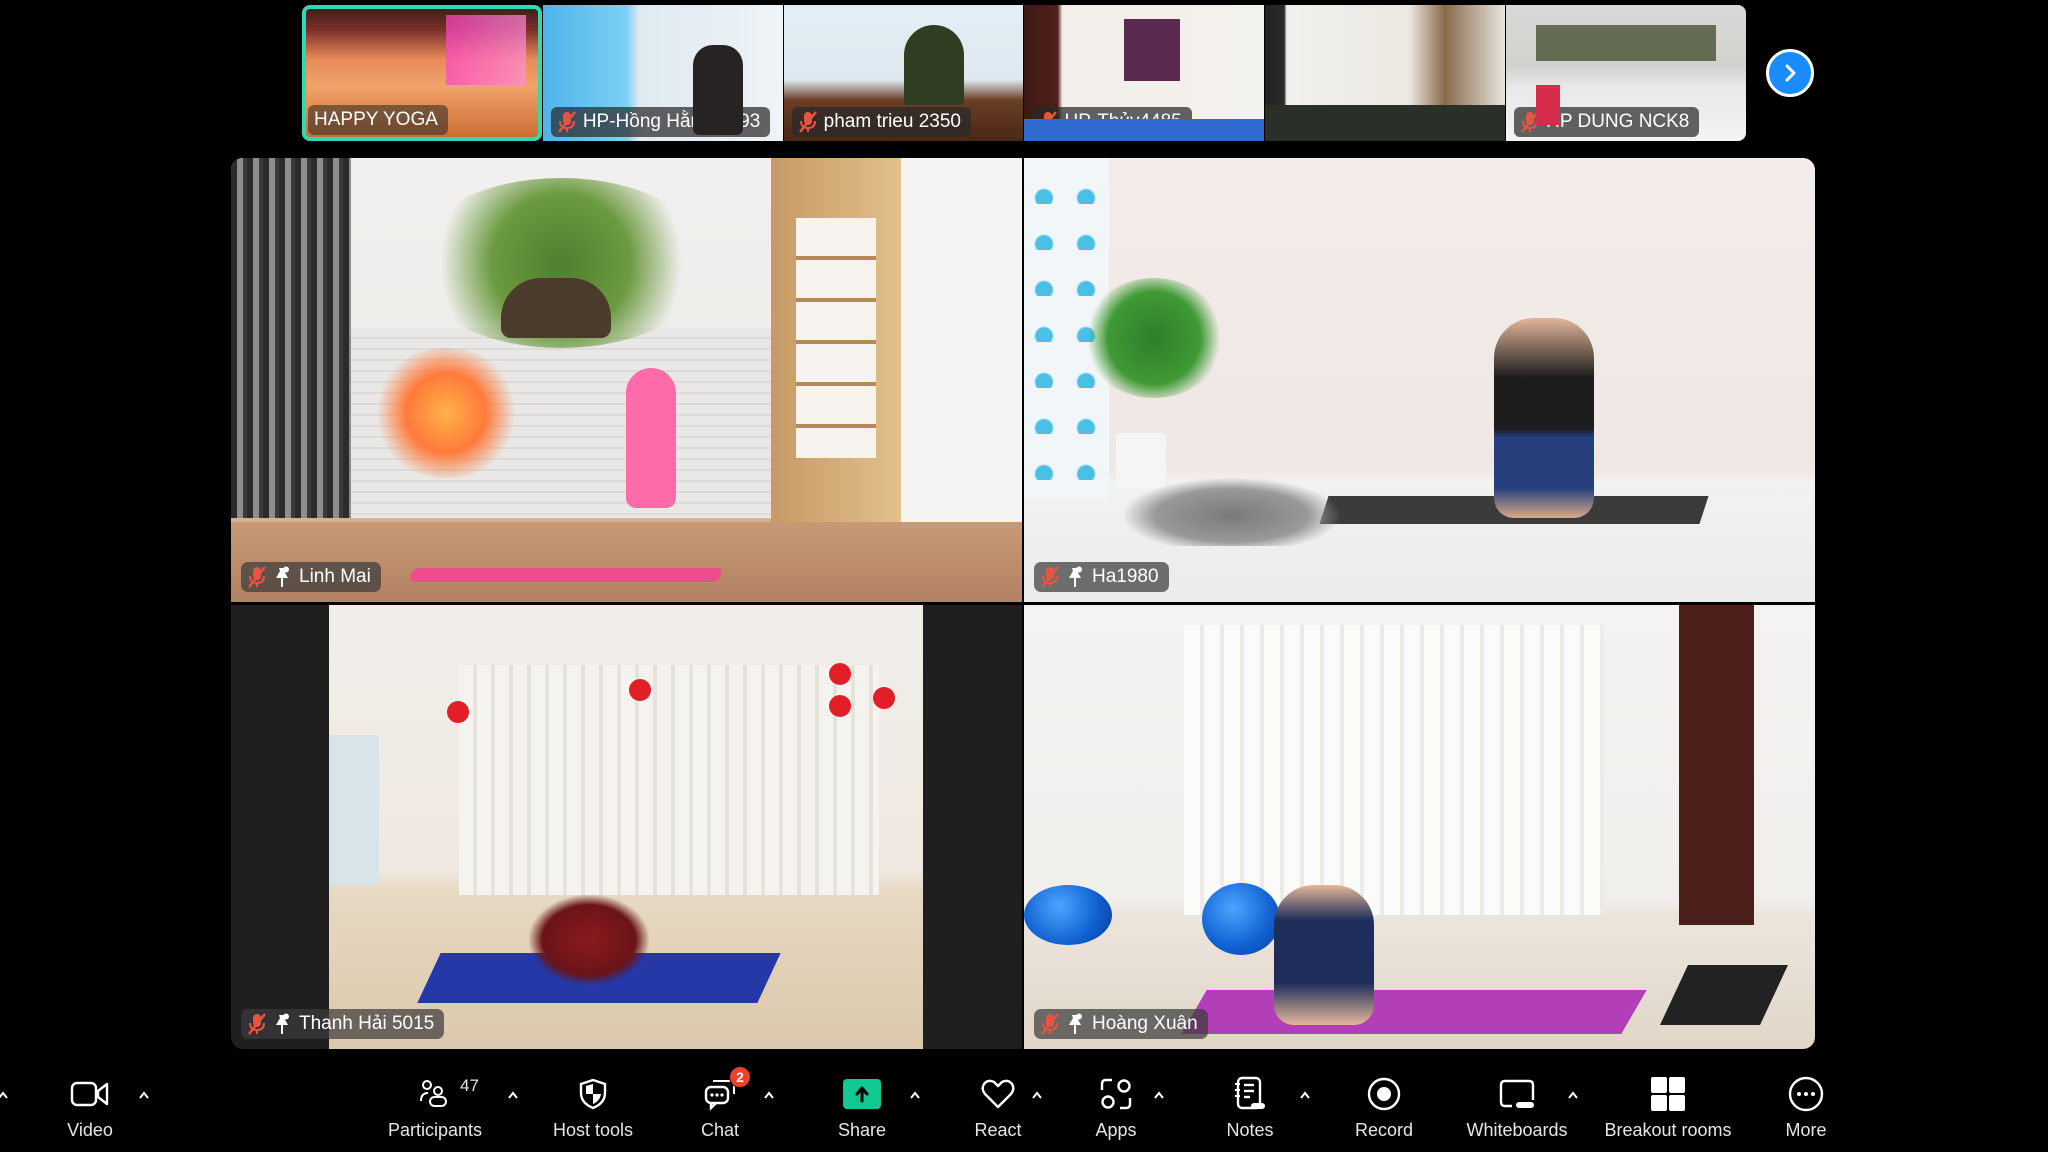 This screenshot has height=1152, width=2048. I want to click on participant-name-label: HP DUNG NCK8, so click(1607, 122).